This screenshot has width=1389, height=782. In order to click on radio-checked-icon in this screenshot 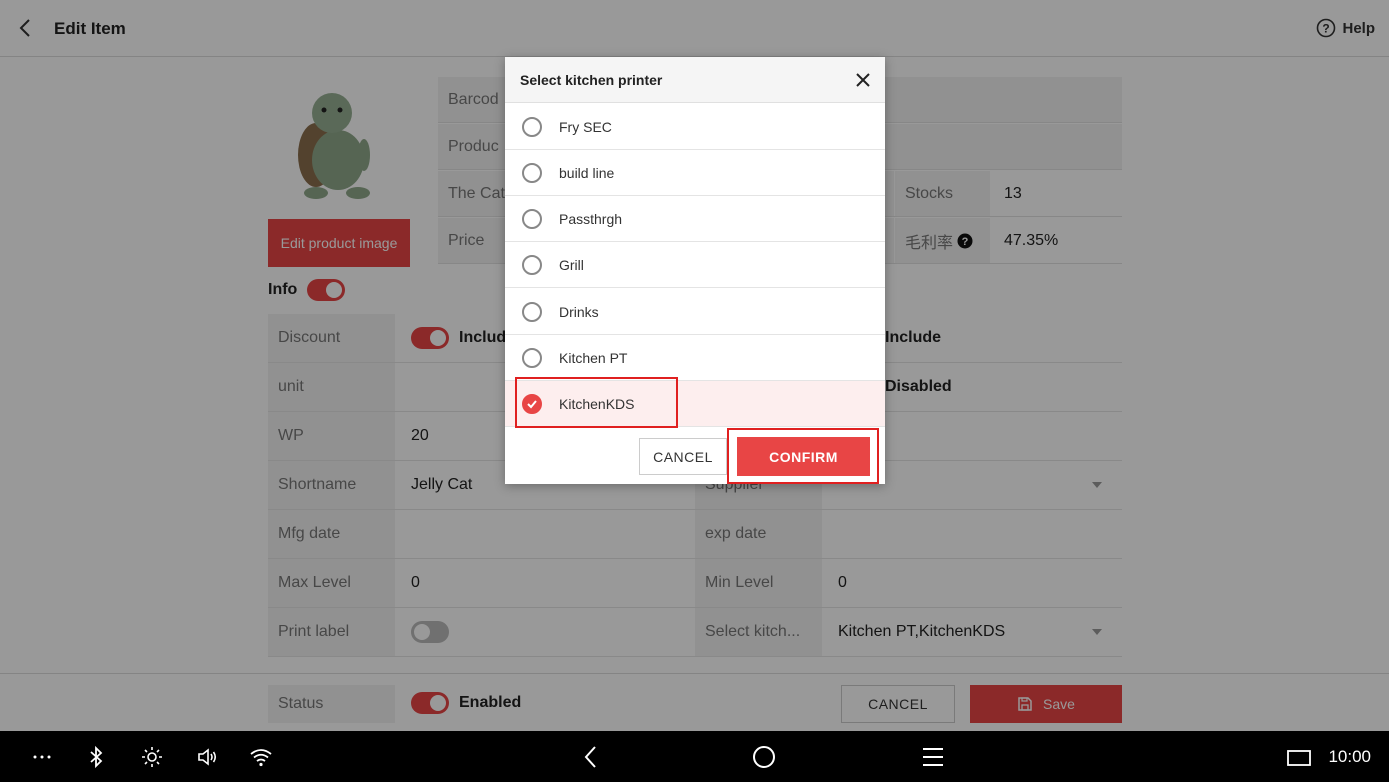, I will do `click(532, 404)`.